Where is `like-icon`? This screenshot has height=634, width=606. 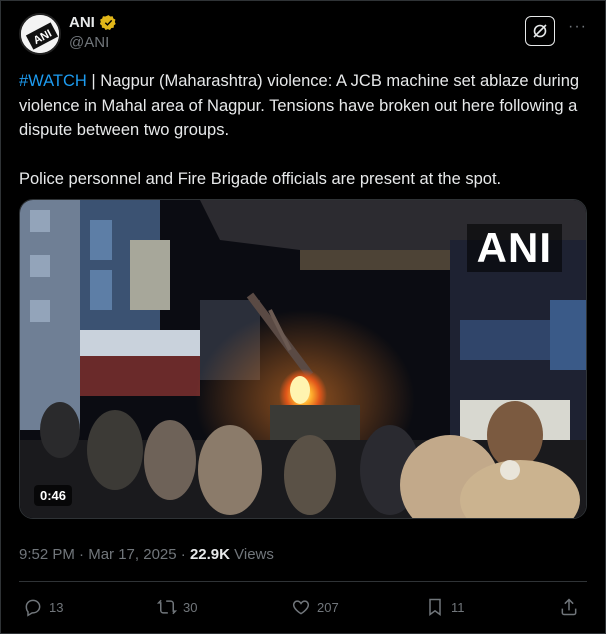
like-icon is located at coordinates (301, 607).